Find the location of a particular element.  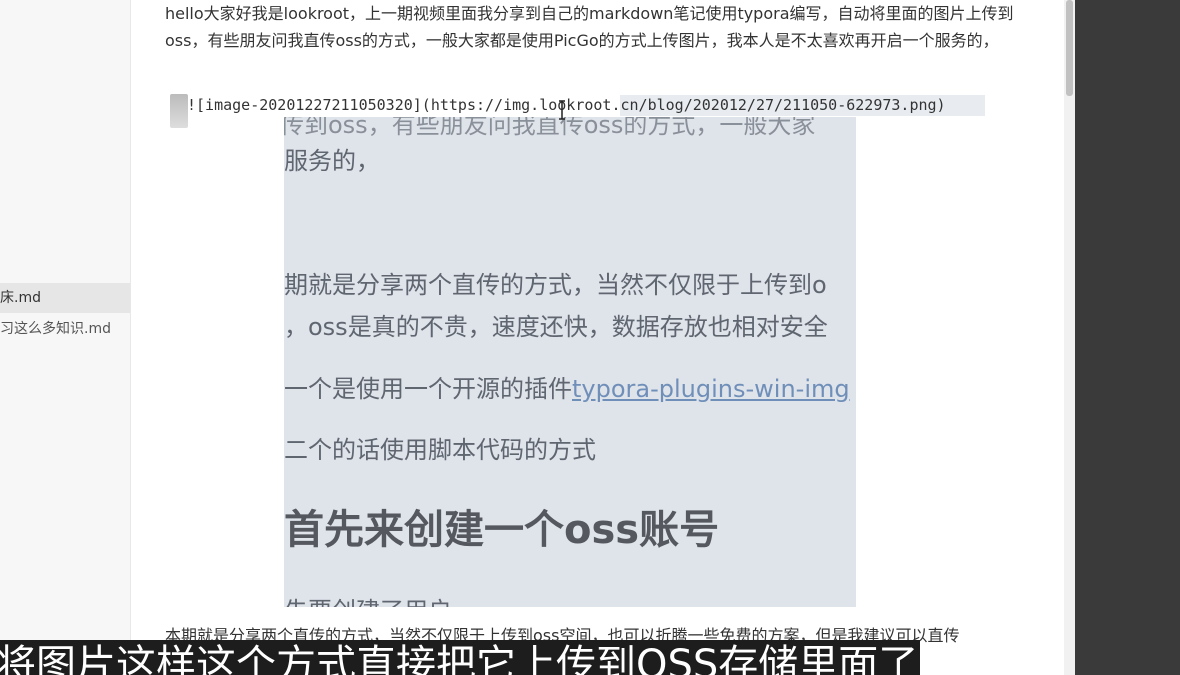

video-subtitle-bar: 将图片这样这个方式直接把它上传到OSS存储里面了 is located at coordinates (460, 657).